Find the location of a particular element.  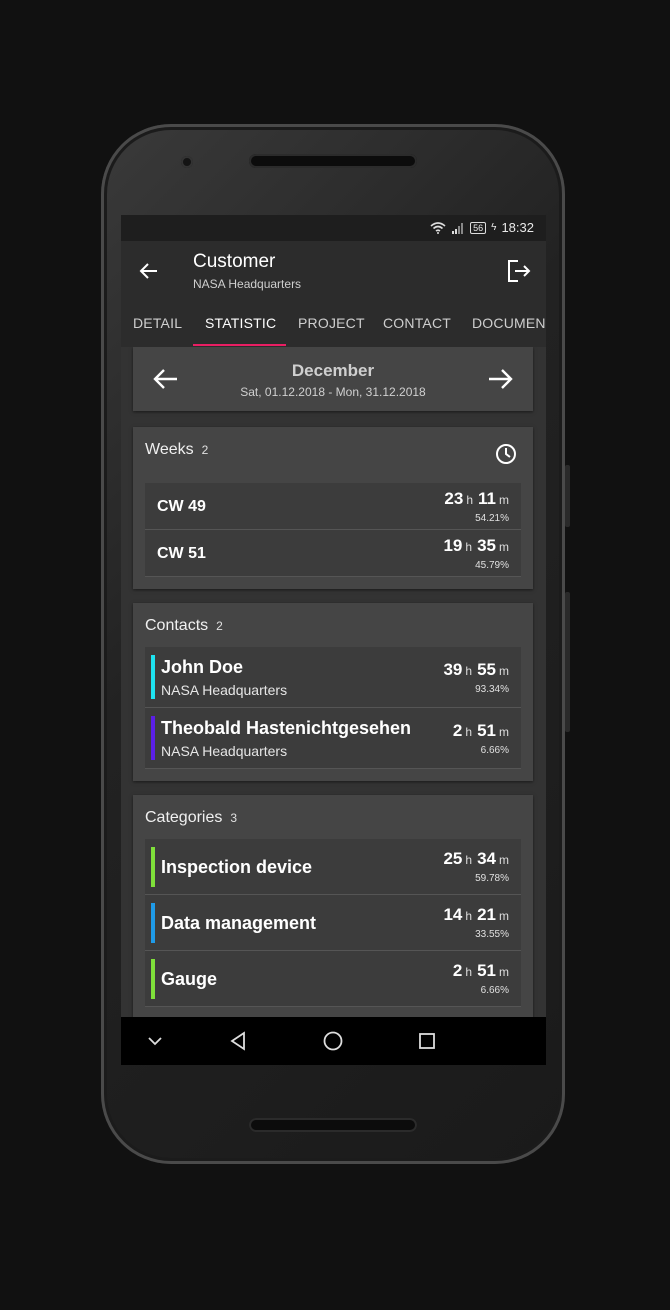

tab-detail: DETAIL is located at coordinates (157, 323).